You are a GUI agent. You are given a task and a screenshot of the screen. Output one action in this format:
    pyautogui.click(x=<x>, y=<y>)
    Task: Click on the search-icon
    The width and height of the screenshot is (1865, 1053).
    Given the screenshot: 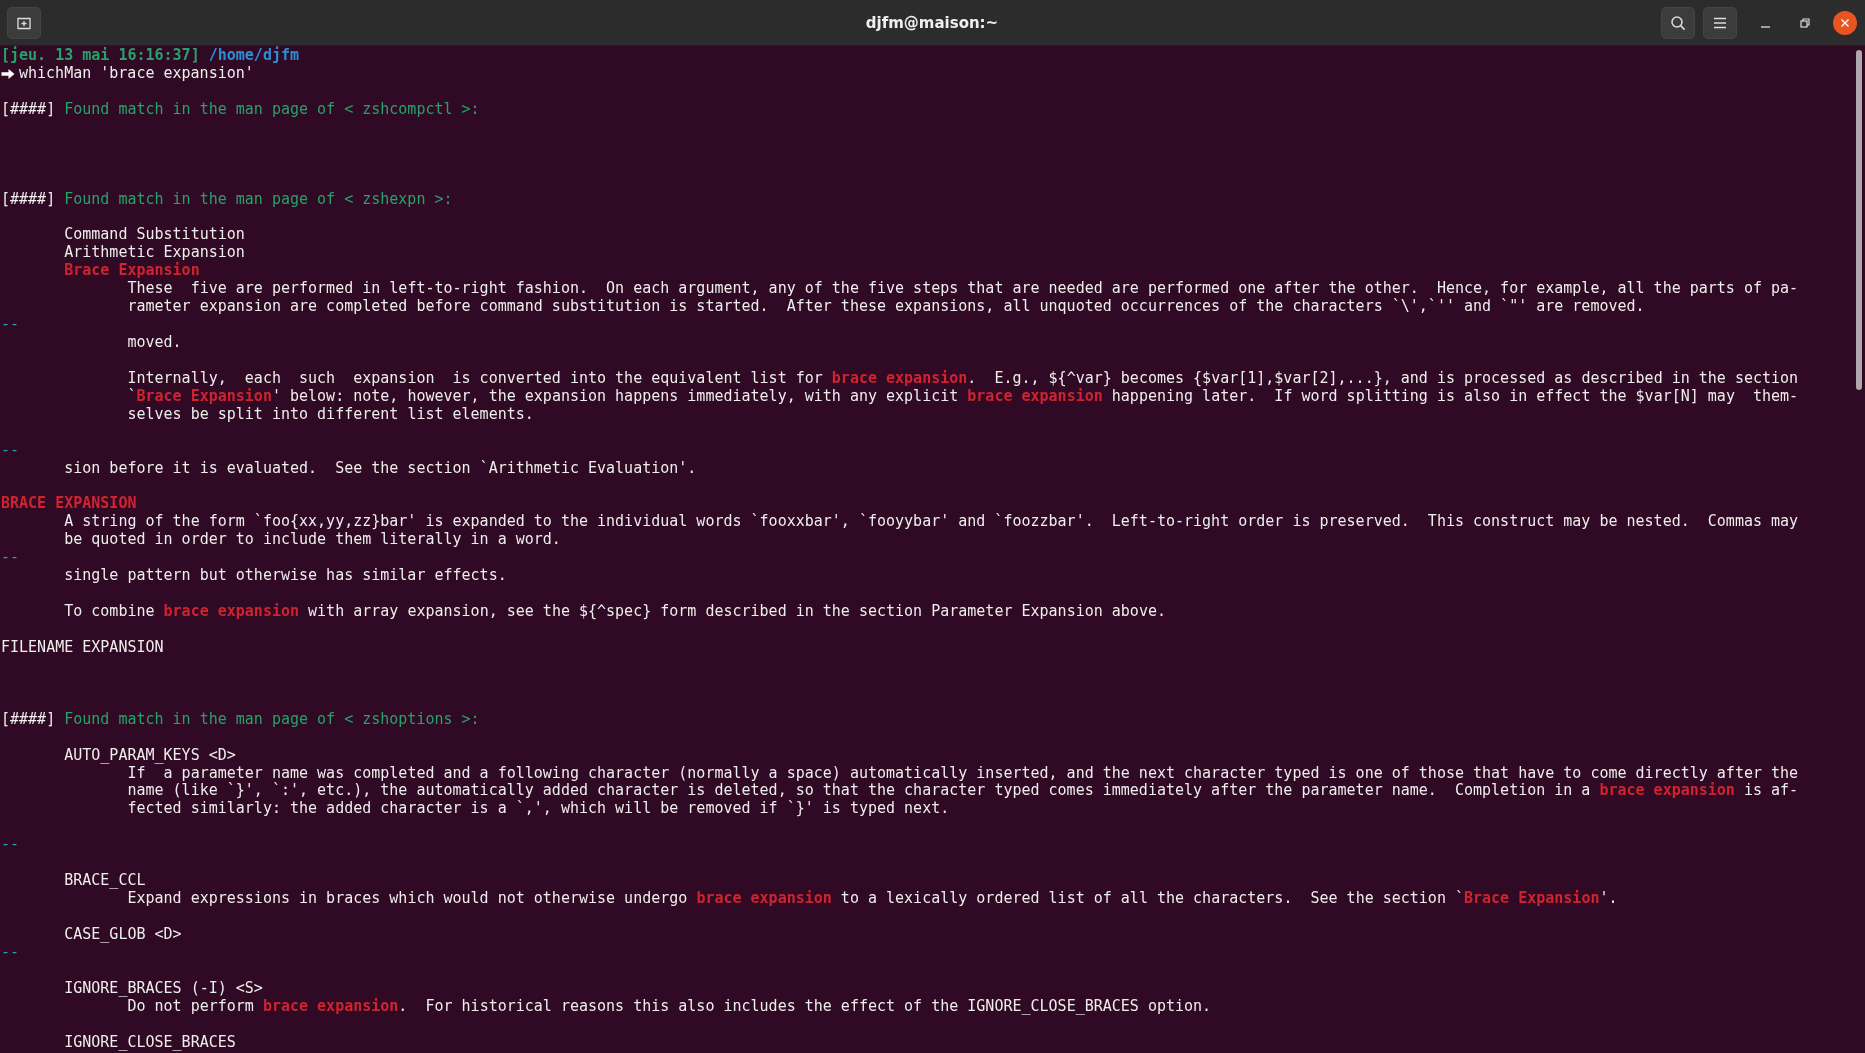 What is the action you would take?
    pyautogui.click(x=1678, y=22)
    